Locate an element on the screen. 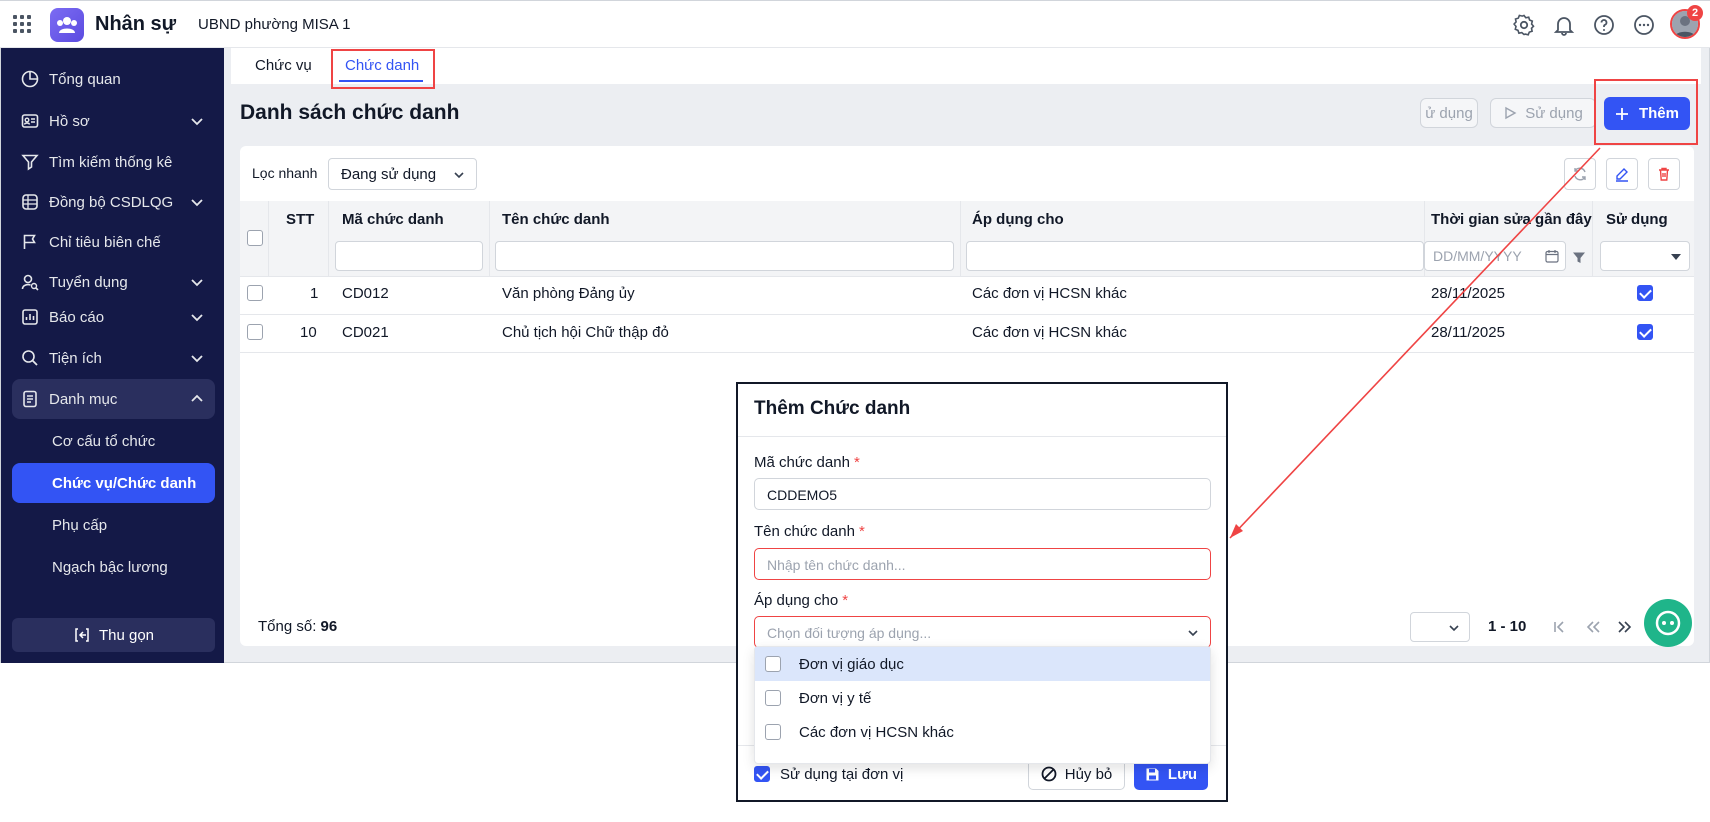 Image resolution: width=1710 pixels, height=822 pixels. page-size-select is located at coordinates (1440, 627).